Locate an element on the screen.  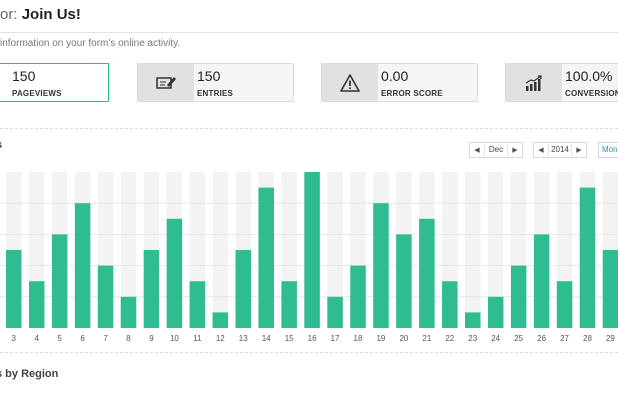
warning-triangle-icon is located at coordinates (350, 82).